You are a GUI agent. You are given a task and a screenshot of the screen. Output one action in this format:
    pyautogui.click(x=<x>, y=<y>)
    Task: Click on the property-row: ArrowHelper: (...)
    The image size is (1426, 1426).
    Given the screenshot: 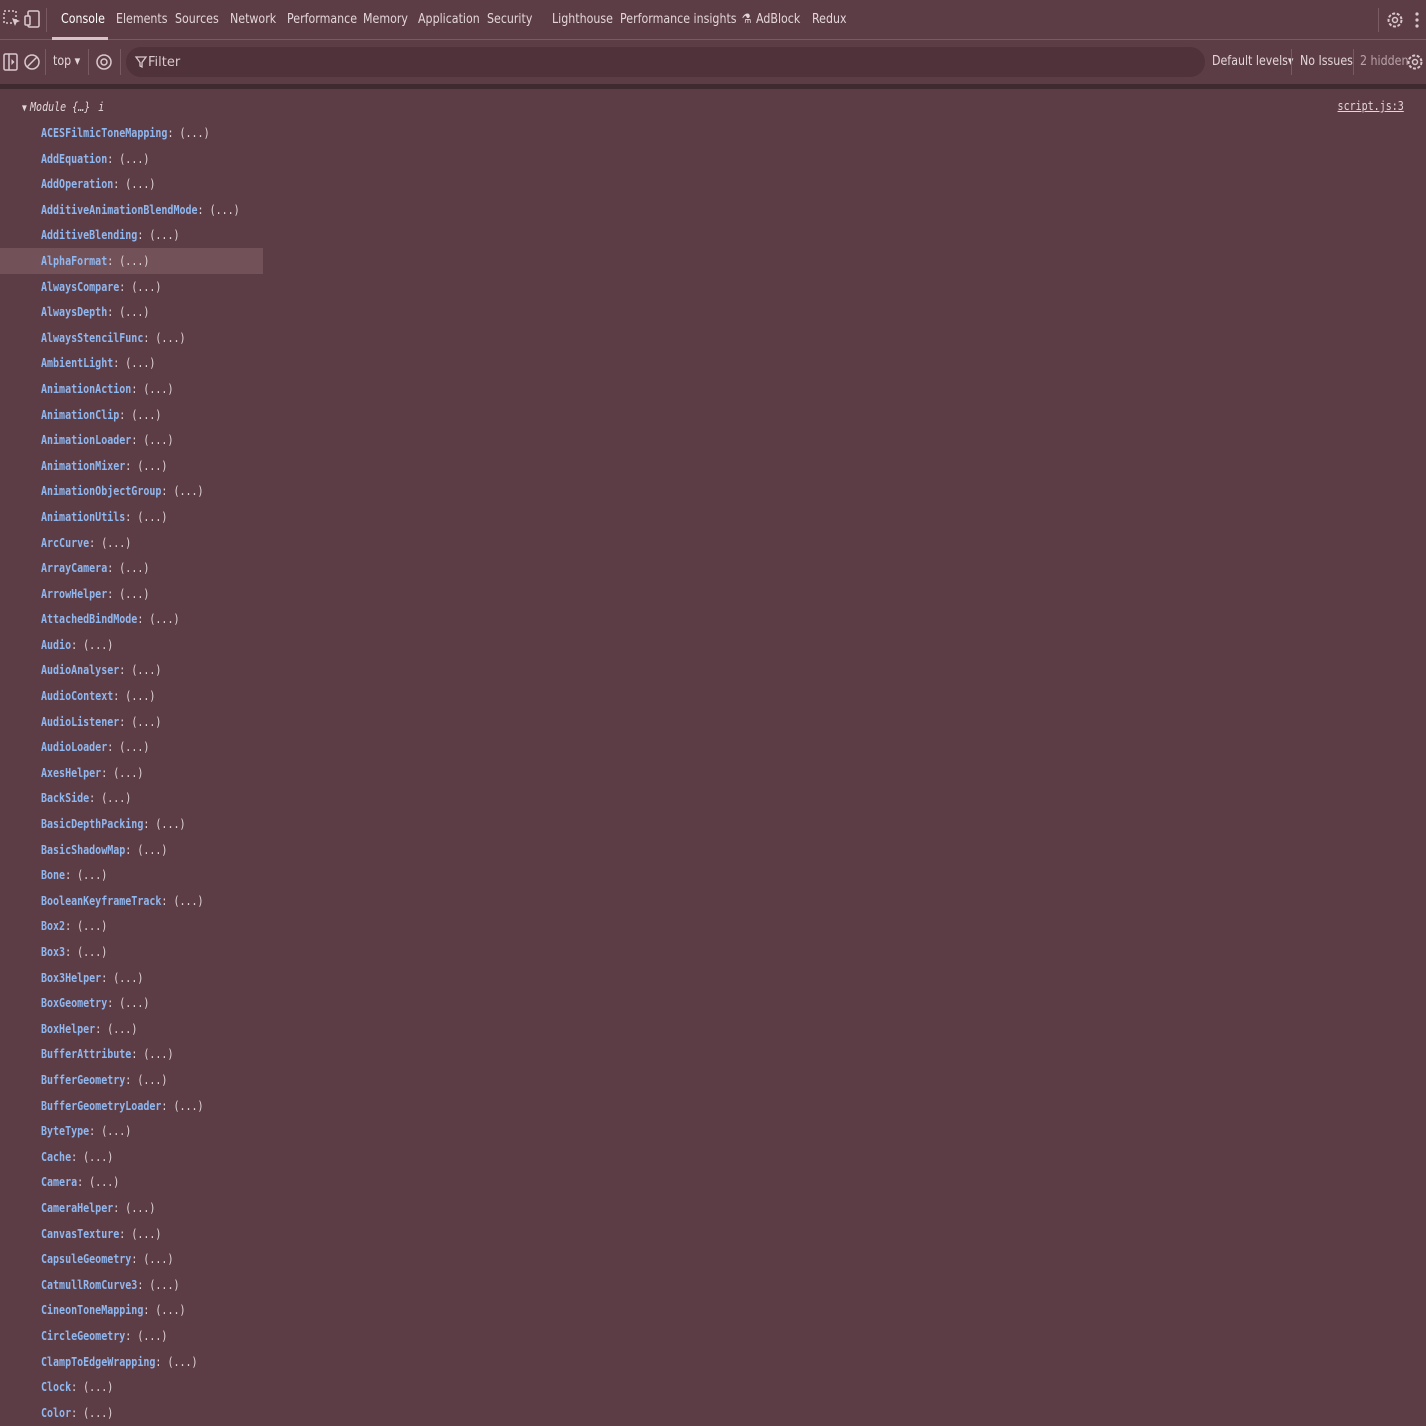 What is the action you would take?
    pyautogui.click(x=131, y=594)
    